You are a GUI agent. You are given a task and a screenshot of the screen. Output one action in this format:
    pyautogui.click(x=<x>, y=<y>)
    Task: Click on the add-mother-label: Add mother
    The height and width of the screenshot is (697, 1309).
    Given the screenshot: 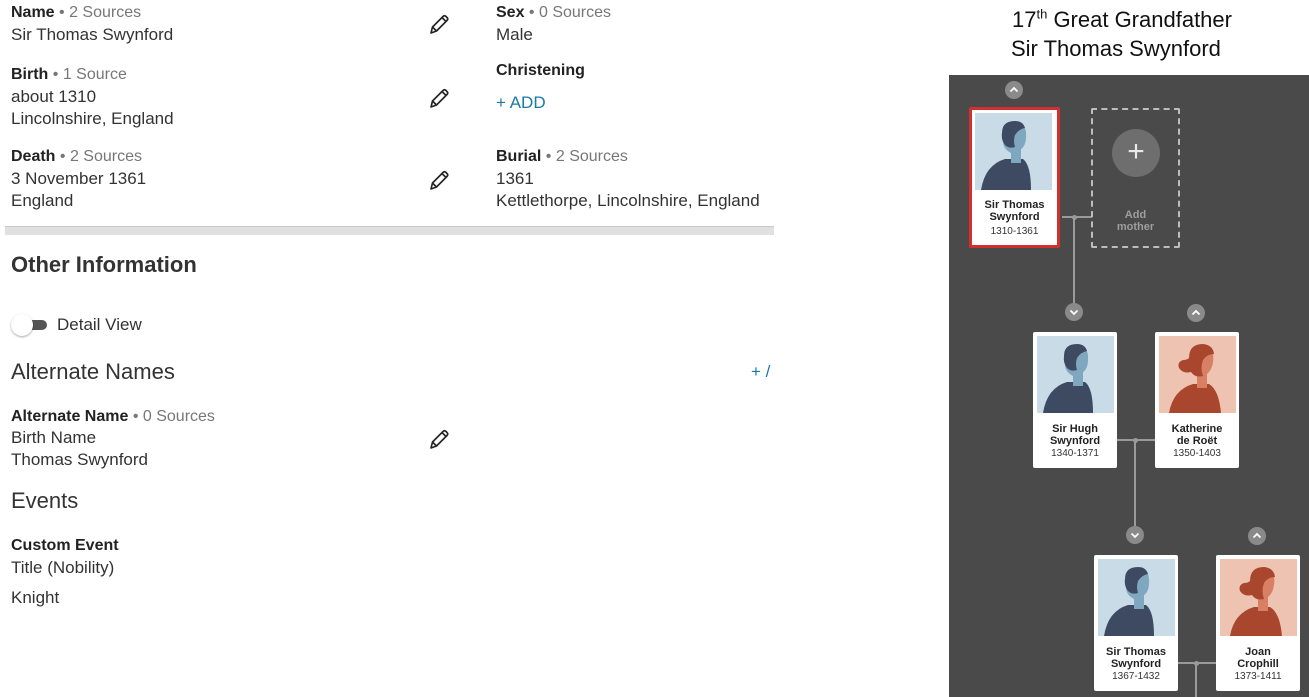 What is the action you would take?
    pyautogui.click(x=1135, y=221)
    